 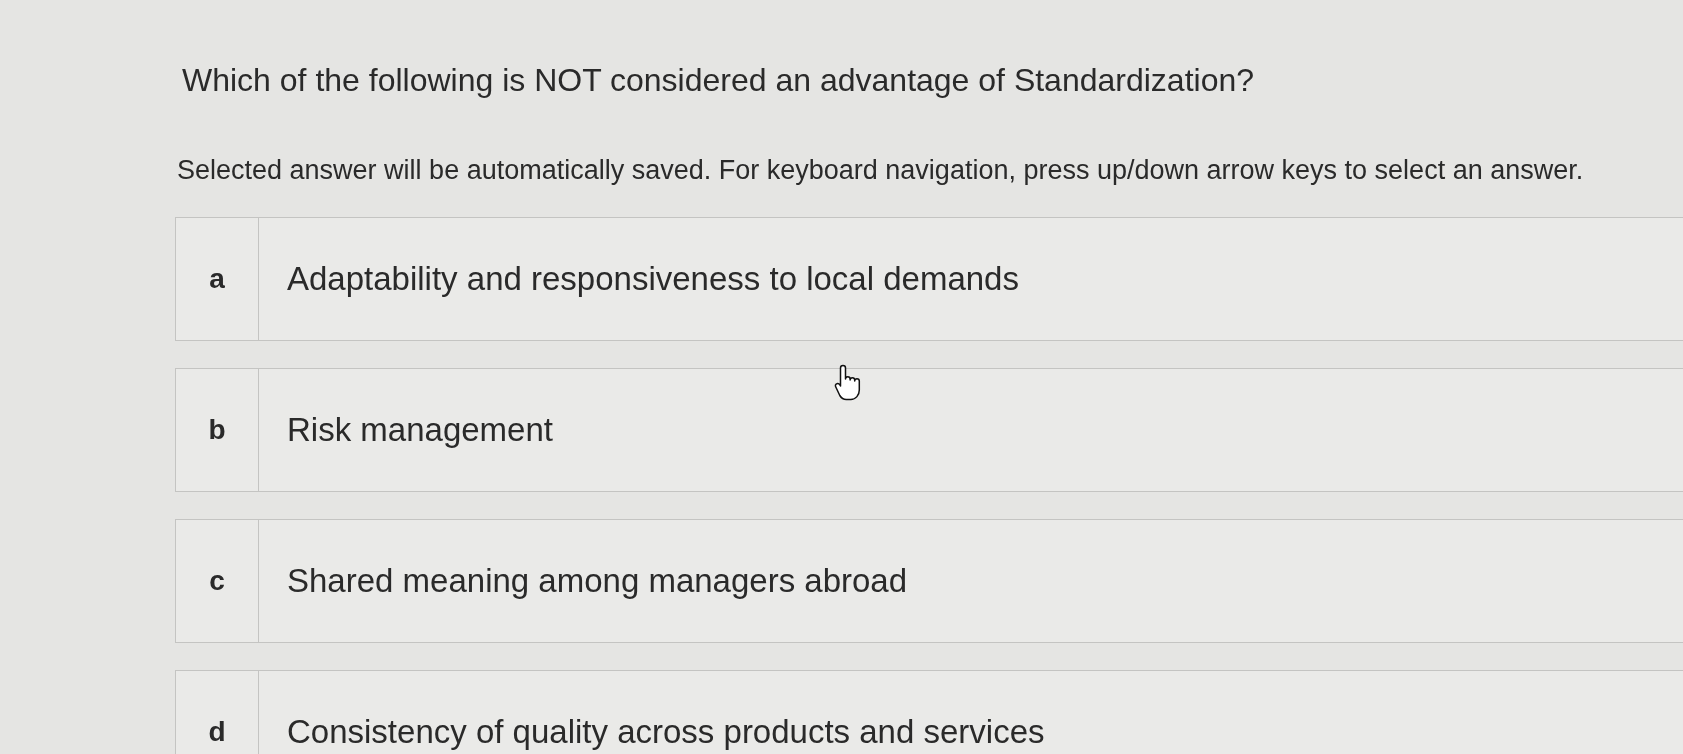 I want to click on option-text: Consistency of quality across products and services, so click(x=666, y=732).